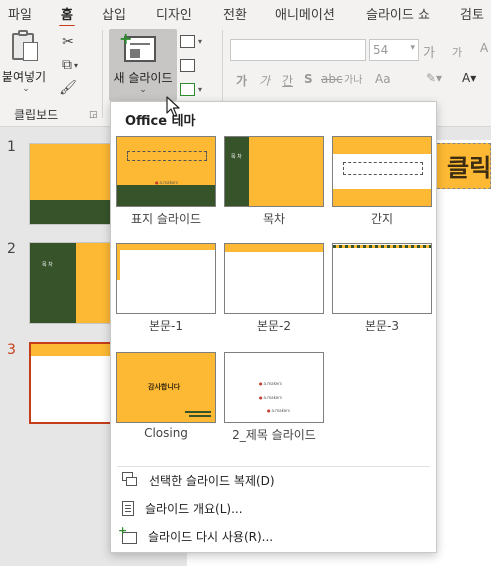  Describe the element at coordinates (457, 52) in the screenshot. I see `shrink-font-button: 가` at that location.